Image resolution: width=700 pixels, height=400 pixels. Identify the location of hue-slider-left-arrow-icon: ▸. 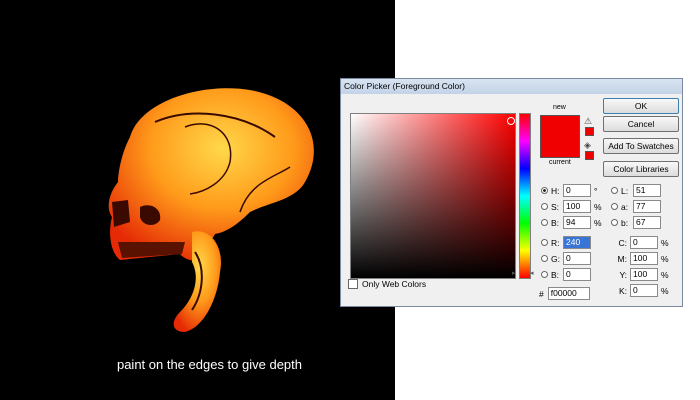
(514, 273).